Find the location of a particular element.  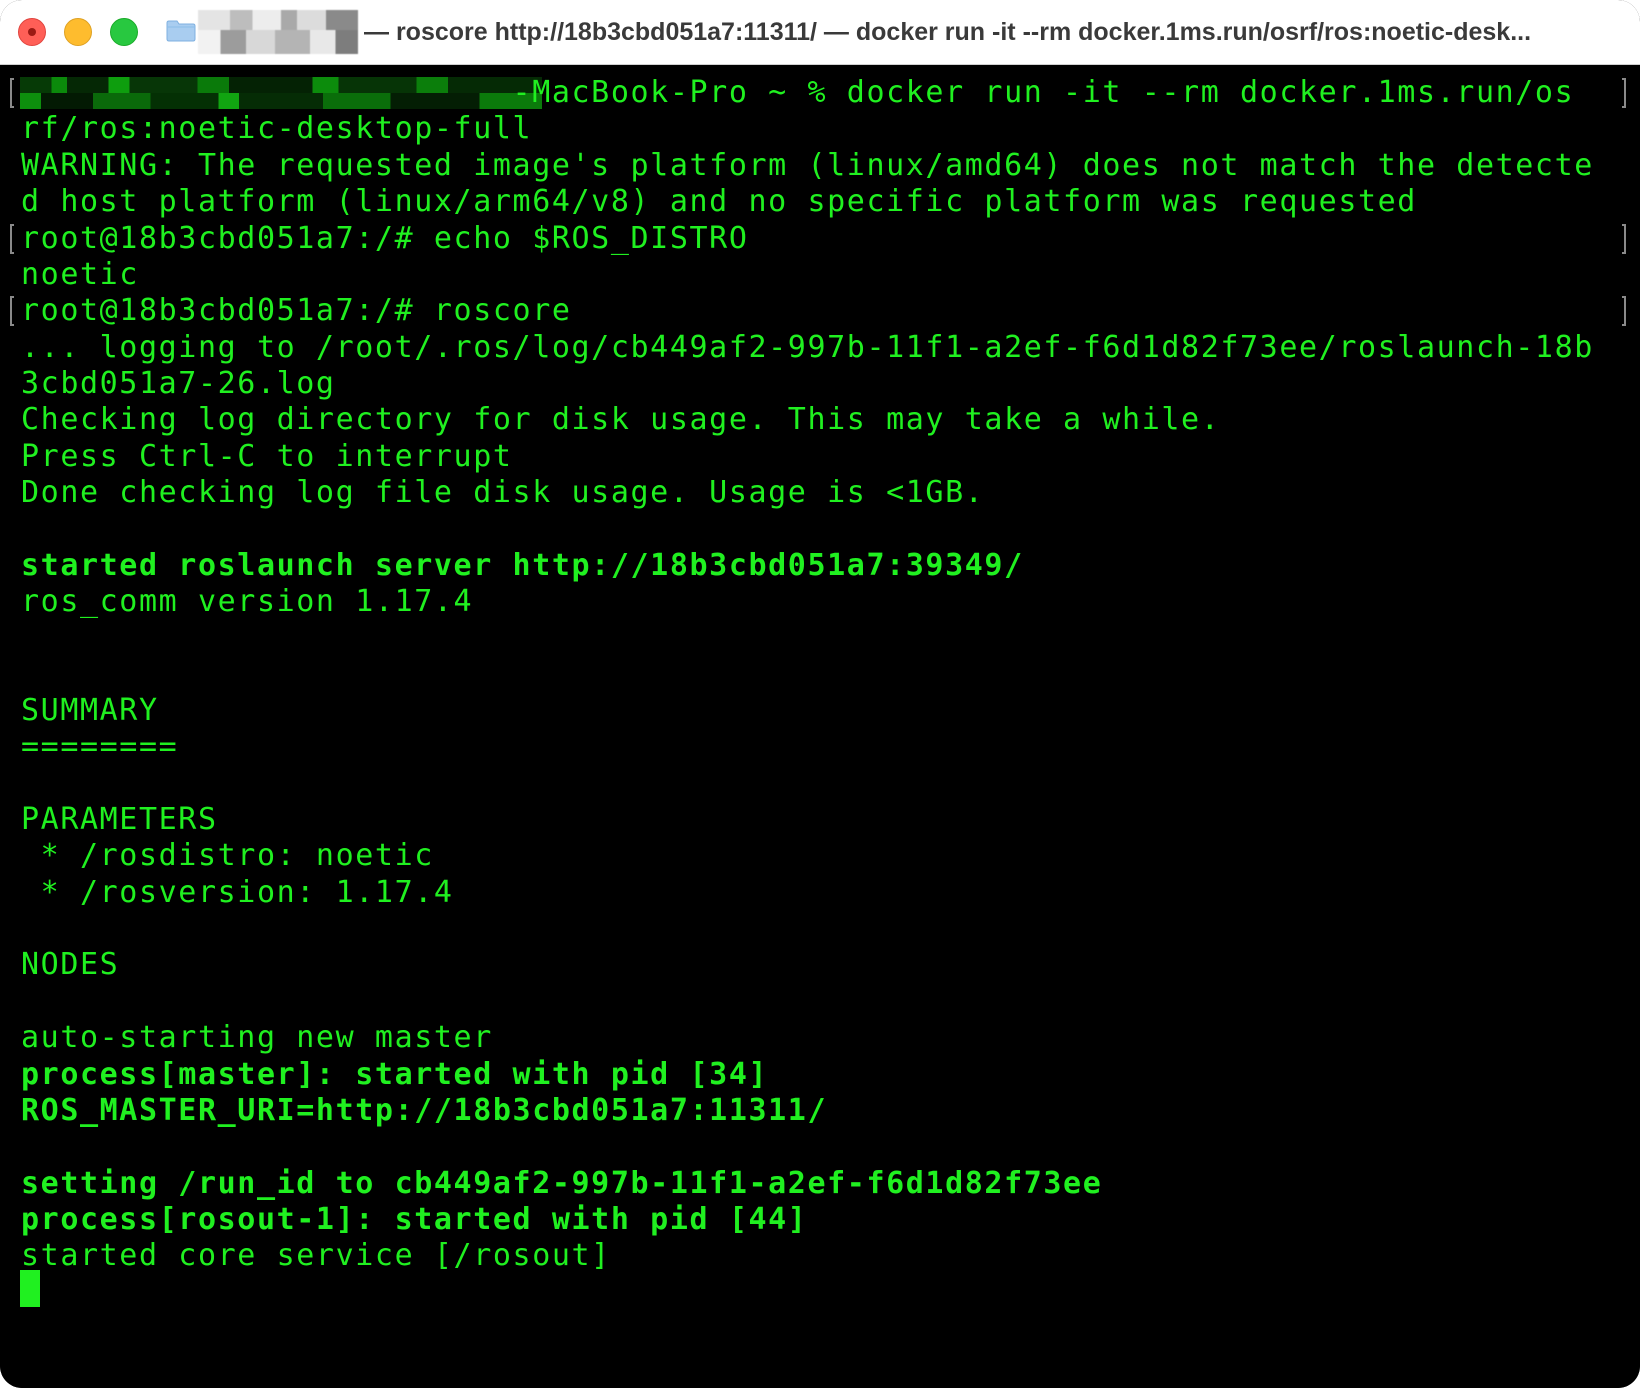

zoom-button is located at coordinates (124, 32).